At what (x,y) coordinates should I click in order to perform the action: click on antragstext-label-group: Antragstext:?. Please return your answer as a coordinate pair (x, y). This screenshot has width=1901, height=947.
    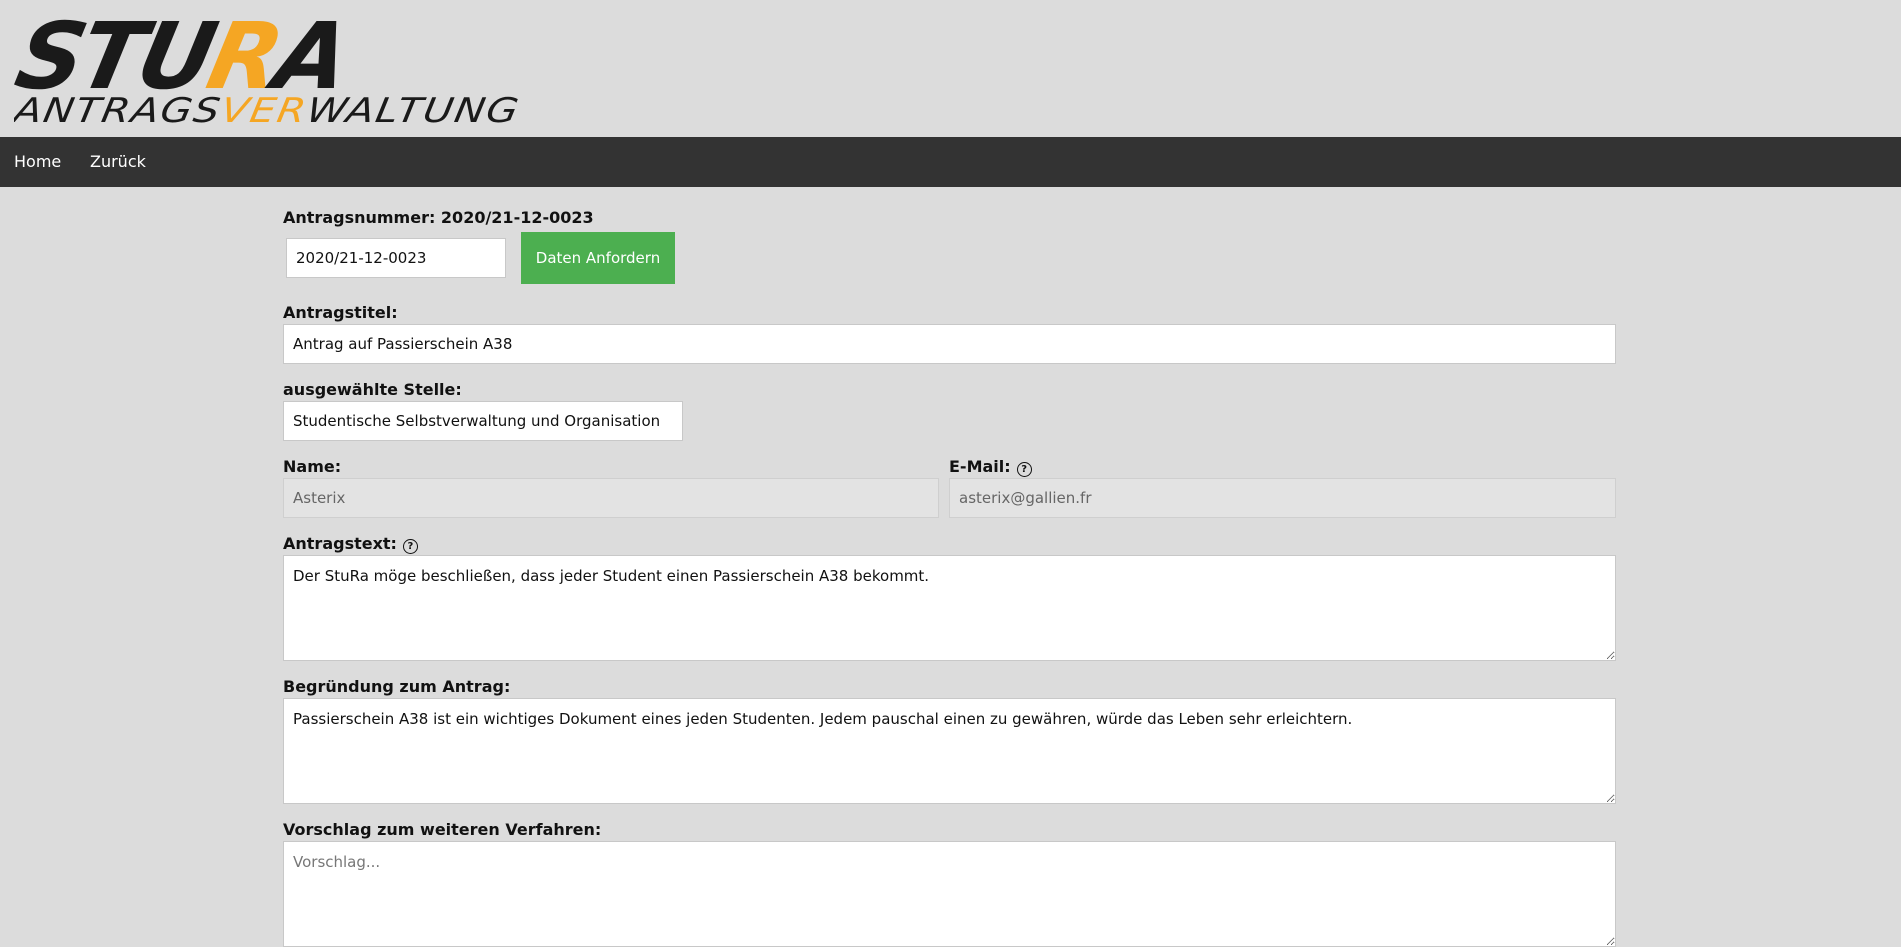
    Looking at the image, I should click on (350, 544).